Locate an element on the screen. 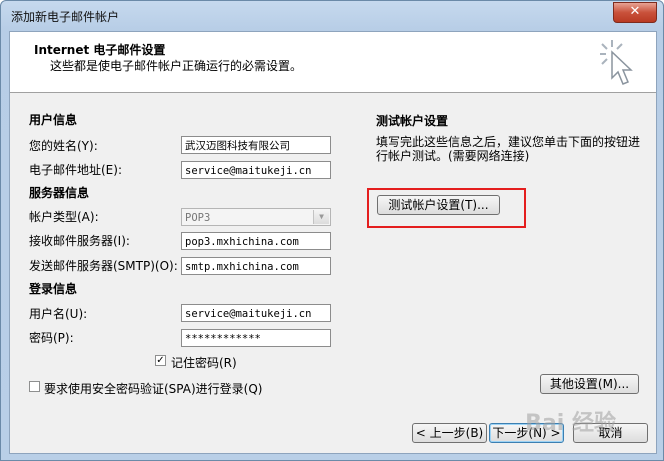 Image resolution: width=664 pixels, height=461 pixels. spa-label: 要求使用安全密码验证(SPA)进行登录(Q) is located at coordinates (153, 389).